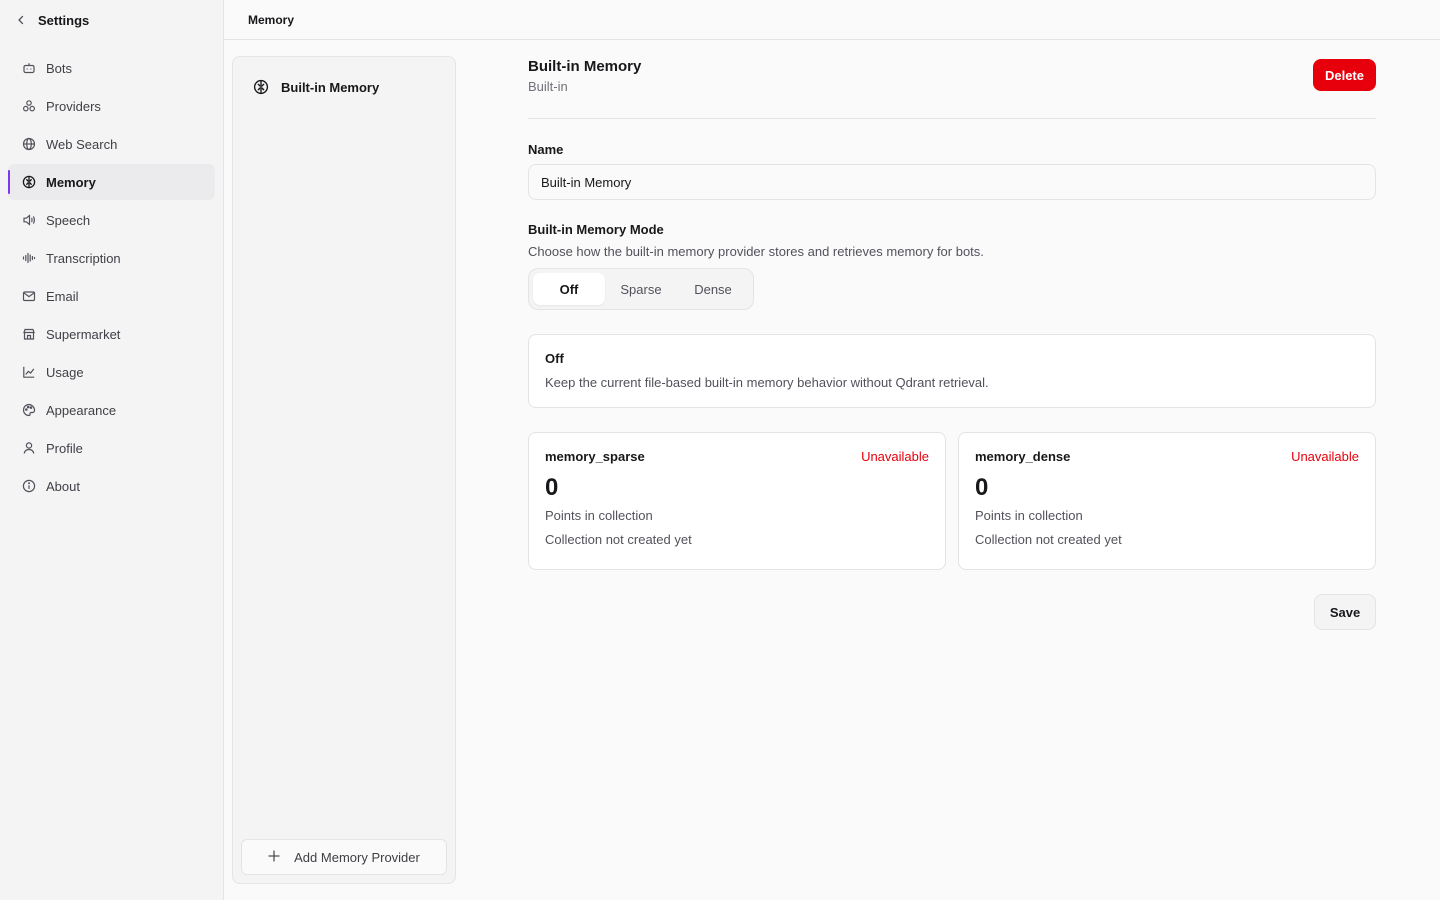 The height and width of the screenshot is (900, 1440). I want to click on sidebar-item-label: Web Search, so click(82, 144).